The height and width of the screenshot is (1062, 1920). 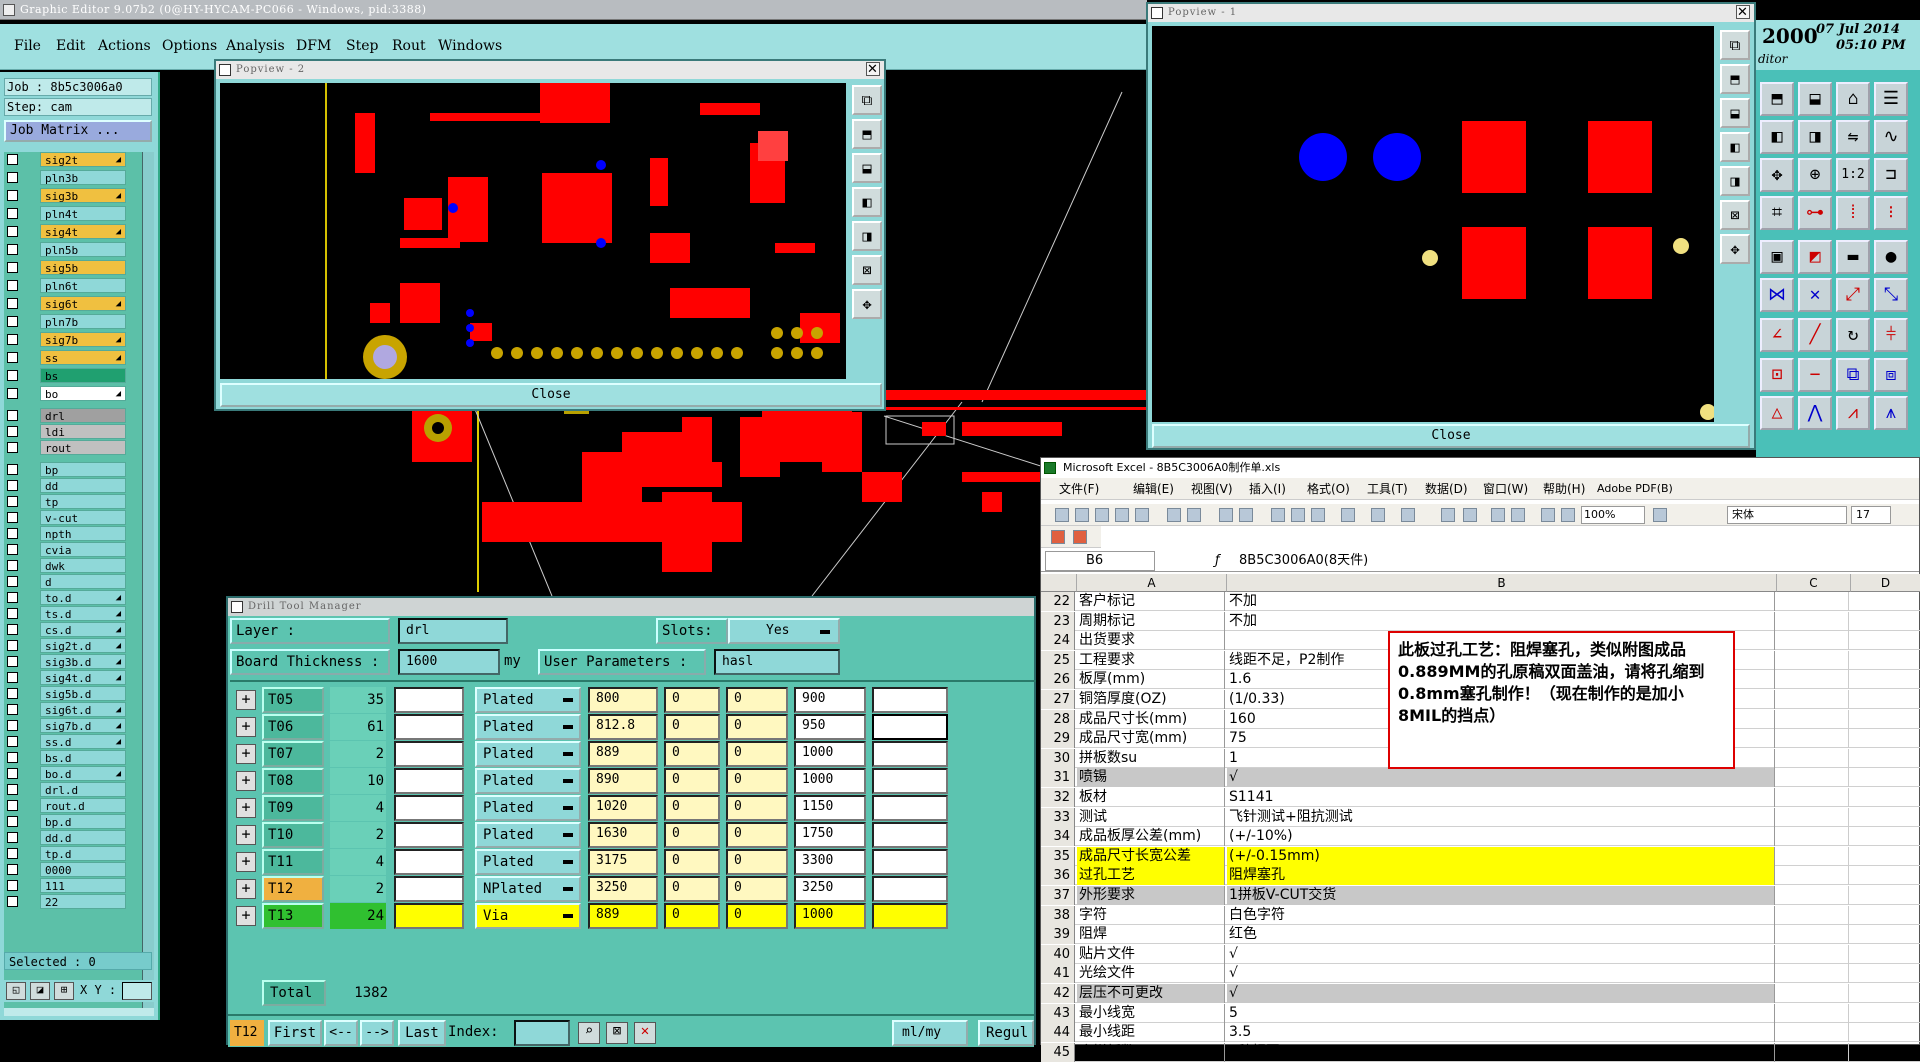 I want to click on layer-row: pln7b, so click(x=65, y=321).